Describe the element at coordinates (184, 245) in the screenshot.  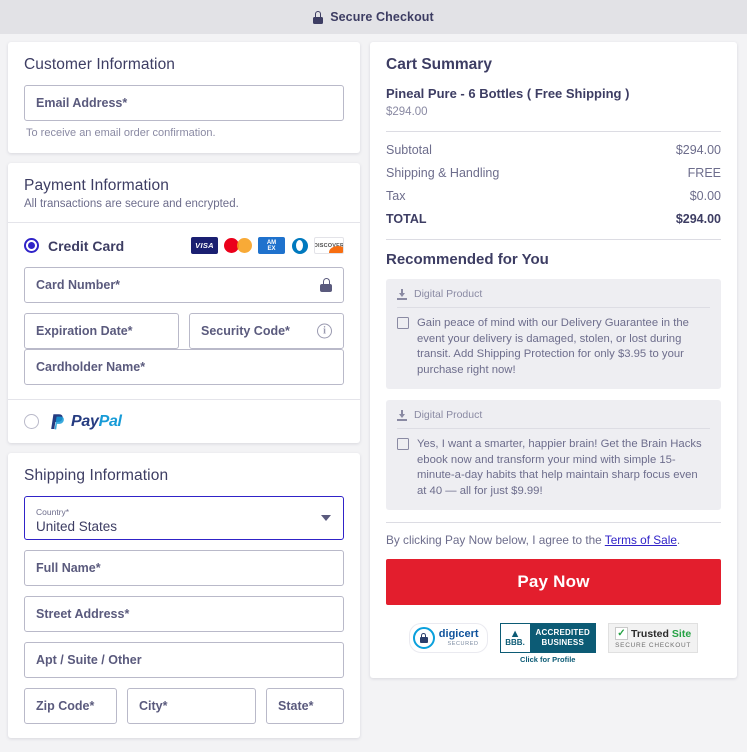
I see `credit-card-option-row: Credit Card VISA AM EX DISCOVER` at that location.